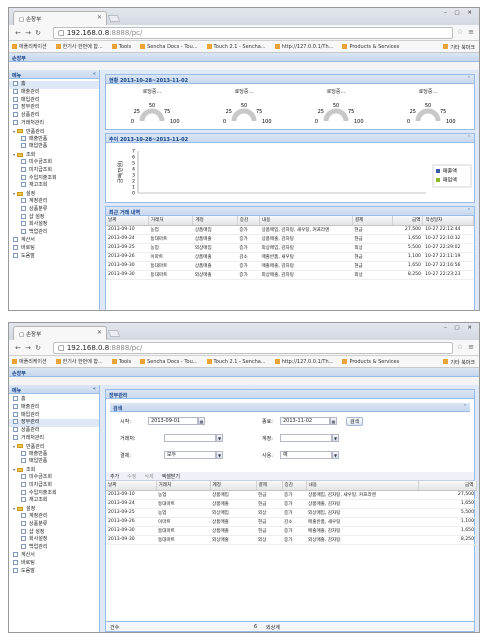  I want to click on tree-item: 회사설정, so click(54, 225).